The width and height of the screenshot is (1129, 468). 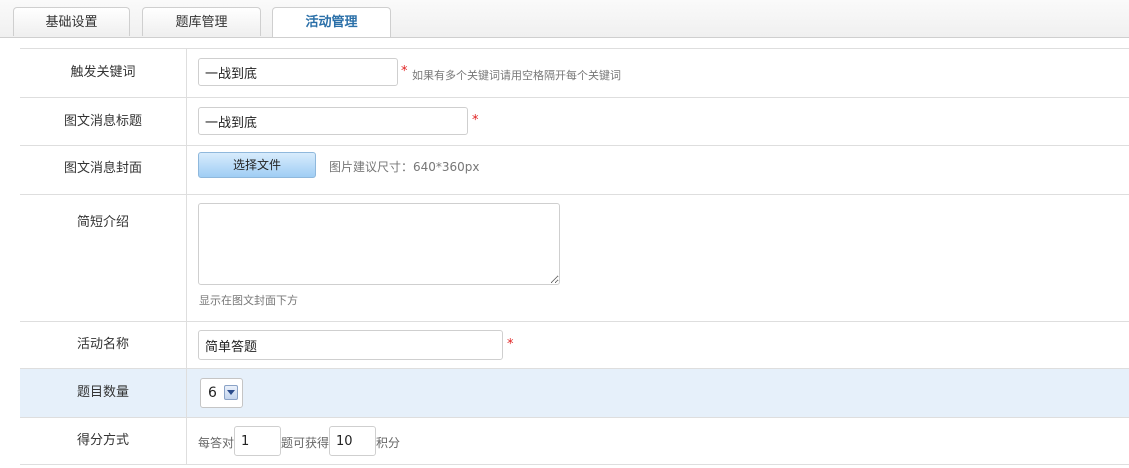 What do you see at coordinates (221, 393) in the screenshot?
I see `question-count-select: 6` at bounding box center [221, 393].